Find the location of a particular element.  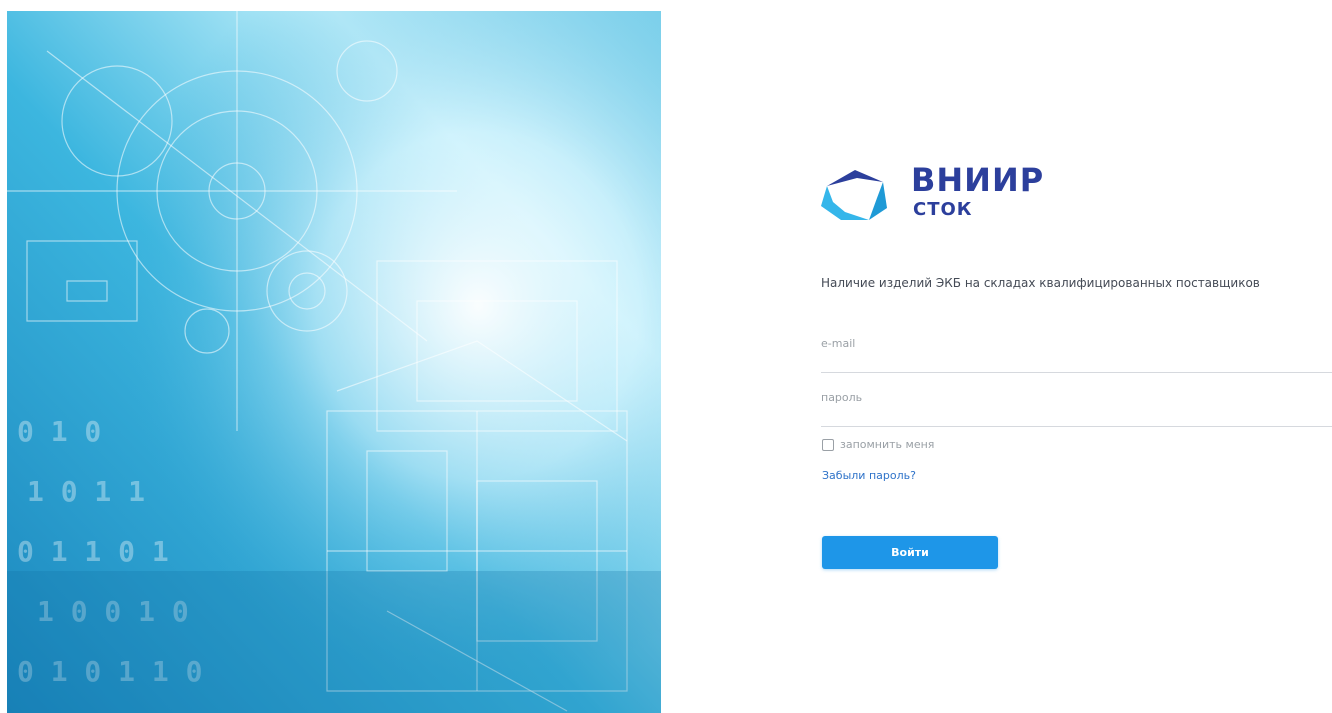

brand-logo: ВНИИР СТОК is located at coordinates (937, 197).